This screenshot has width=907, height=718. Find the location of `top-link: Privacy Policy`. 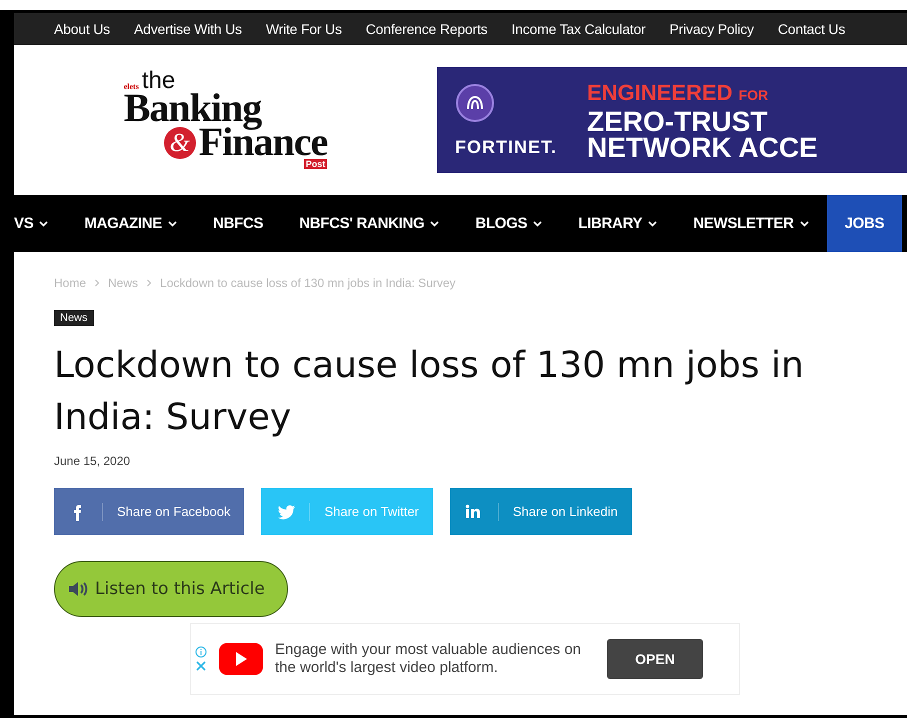

top-link: Privacy Policy is located at coordinates (712, 29).